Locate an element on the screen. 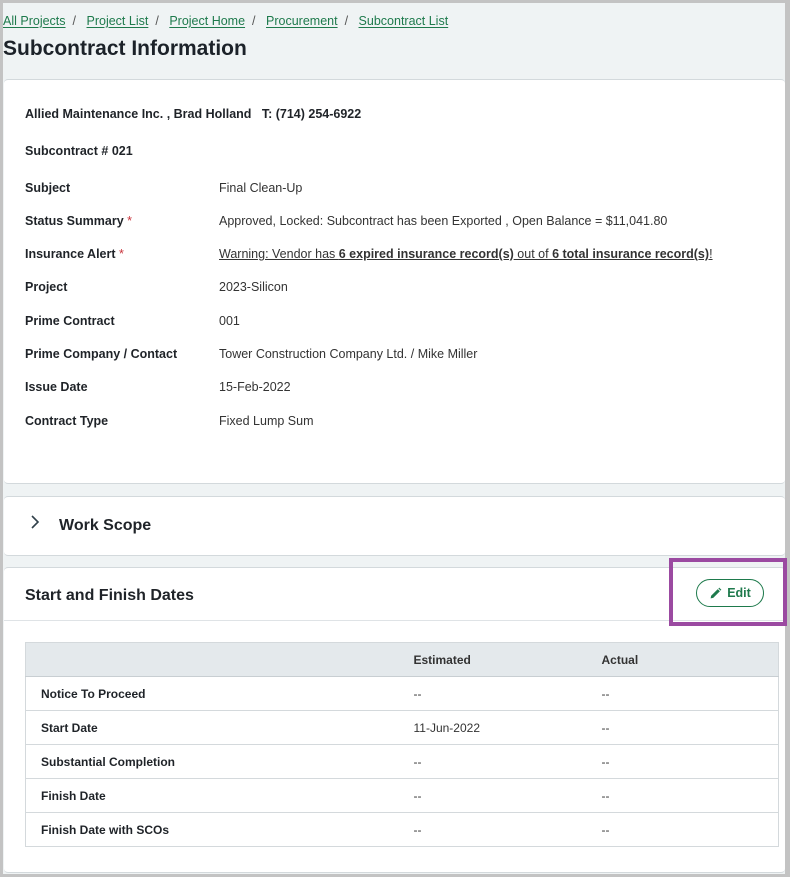  edit-button-label: Edit is located at coordinates (739, 593).